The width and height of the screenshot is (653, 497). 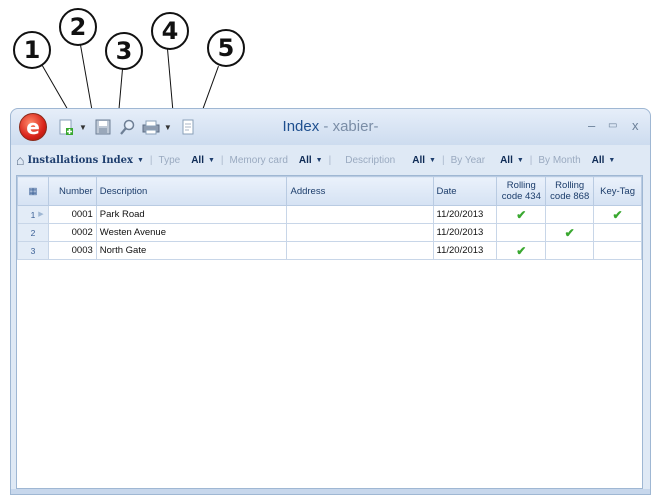 What do you see at coordinates (355, 126) in the screenshot?
I see `window-title-user: xabier-` at bounding box center [355, 126].